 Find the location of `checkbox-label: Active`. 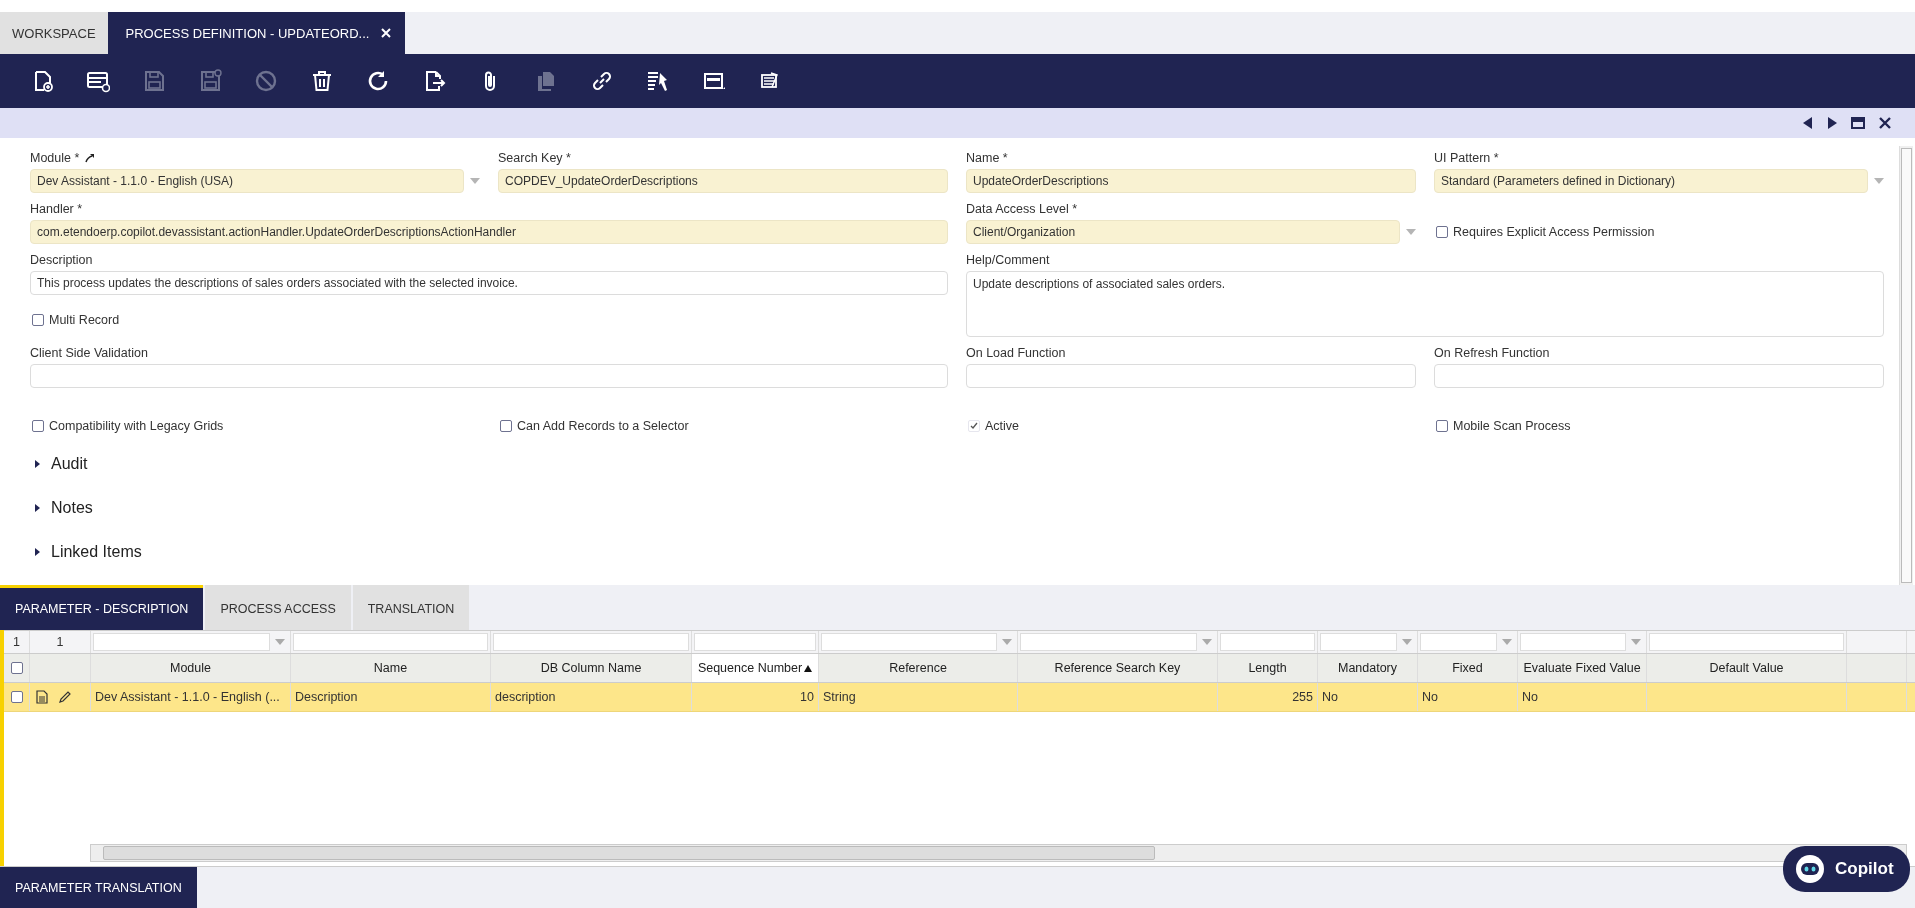

checkbox-label: Active is located at coordinates (1002, 426).